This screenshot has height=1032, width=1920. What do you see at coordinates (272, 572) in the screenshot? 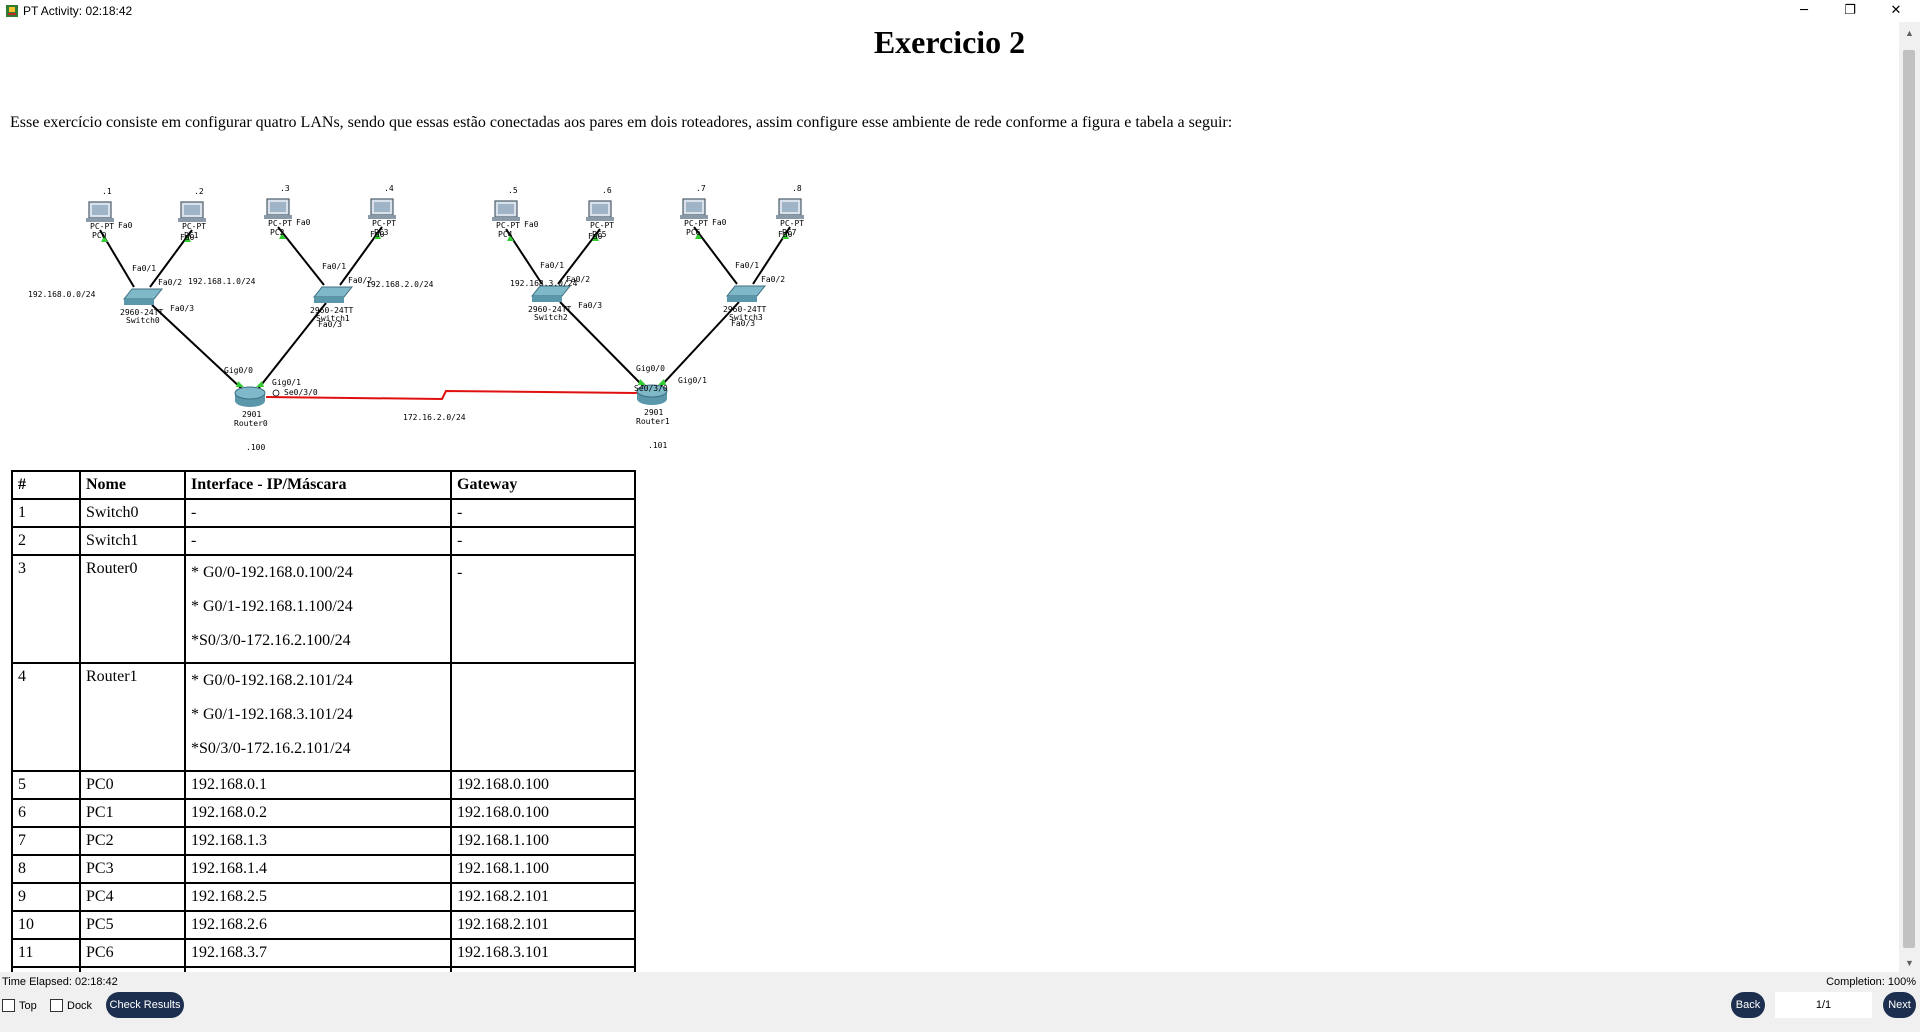
I see `interface-line: * G0/0-192.168.0.100/24` at bounding box center [272, 572].